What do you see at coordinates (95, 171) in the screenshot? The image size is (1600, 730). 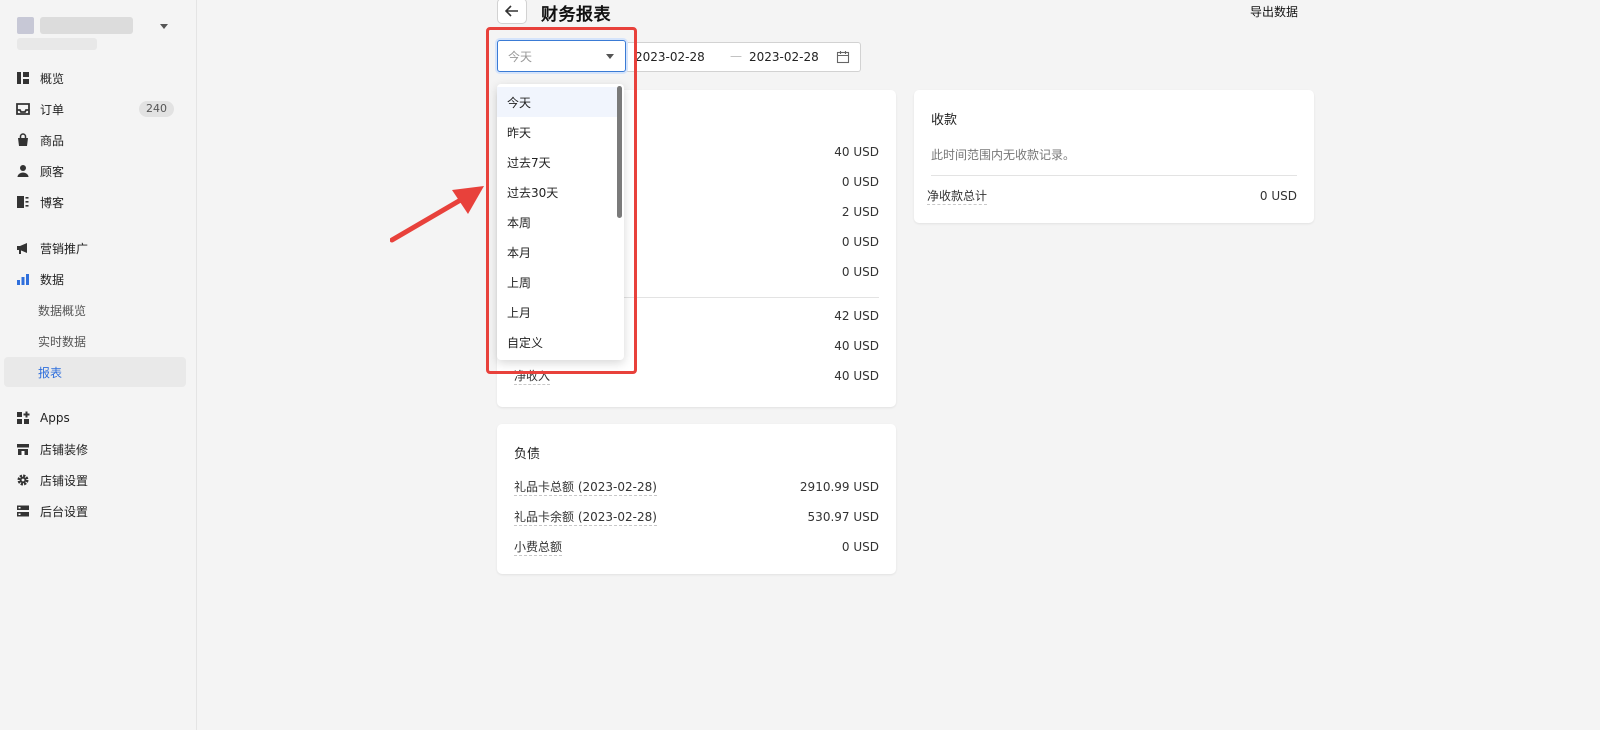 I see `sidebar-item-customers: 顾客` at bounding box center [95, 171].